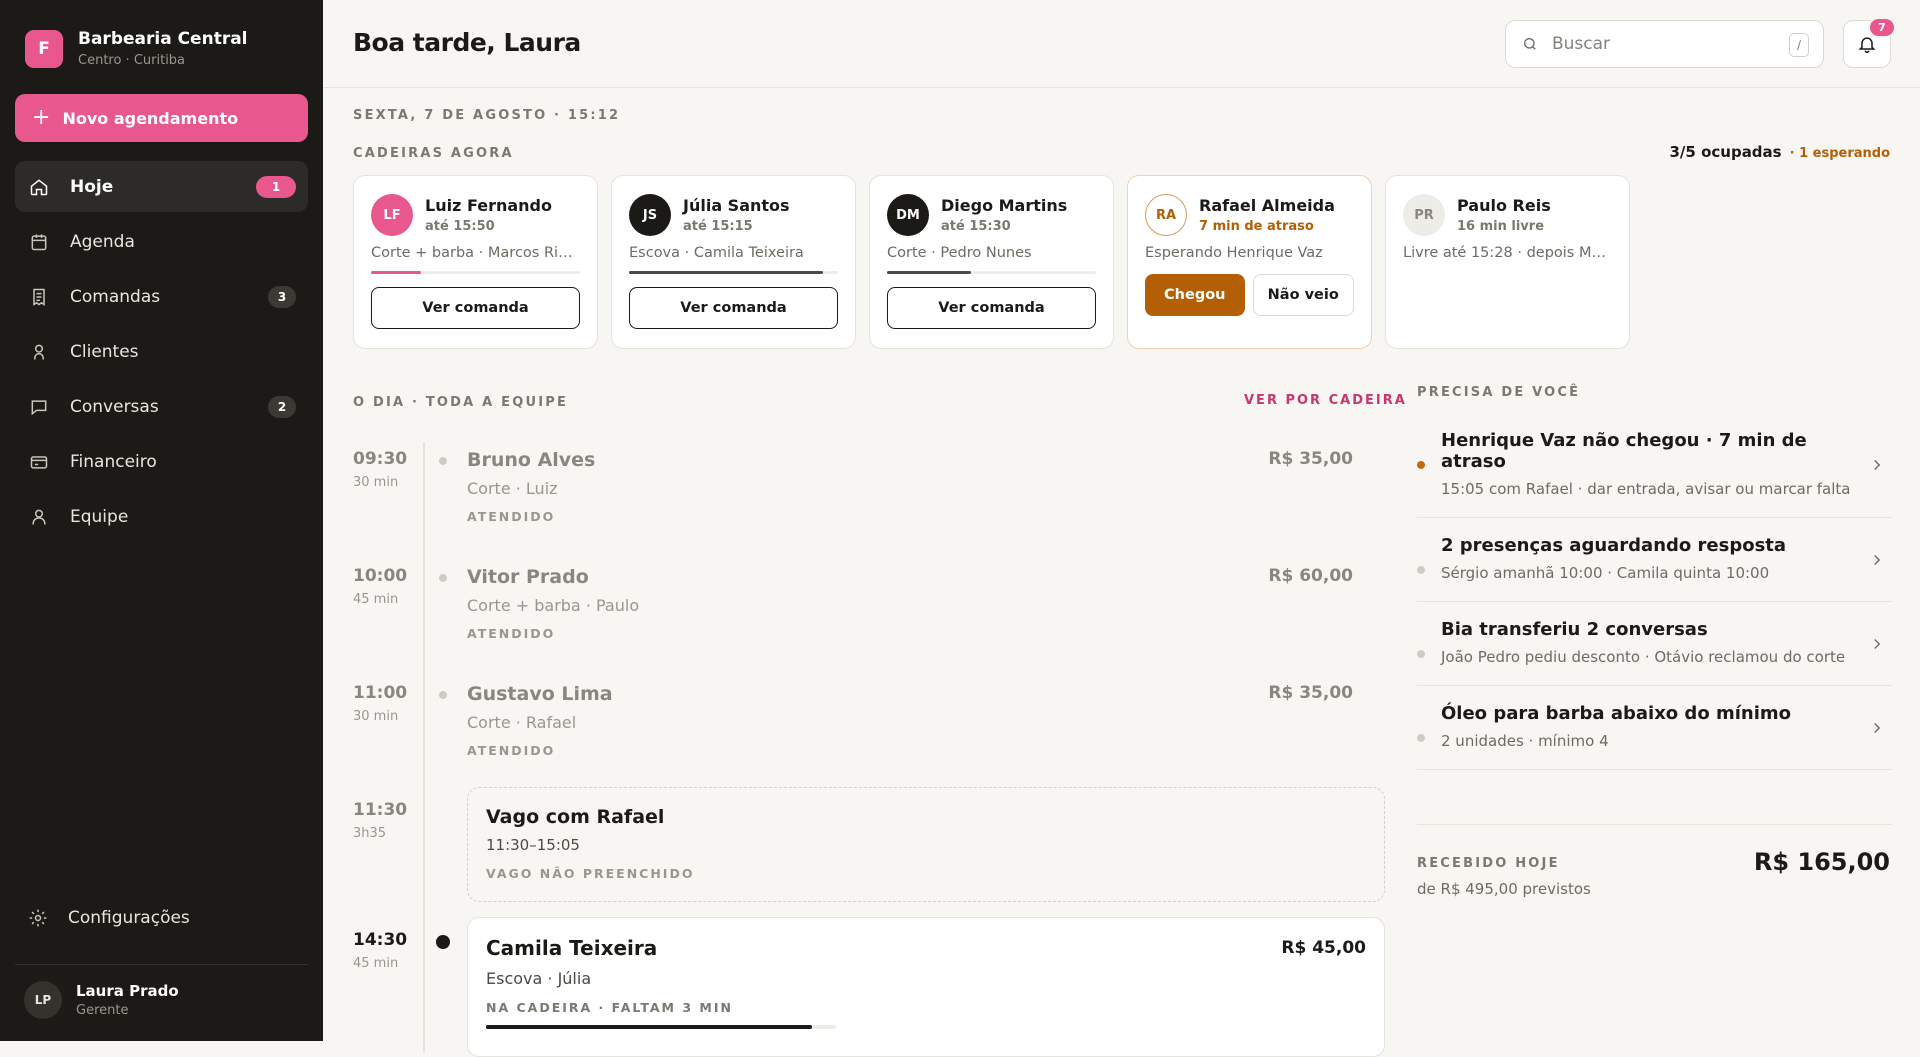 The width and height of the screenshot is (1920, 1057). Describe the element at coordinates (908, 215) in the screenshot. I see `avatar: DM` at that location.